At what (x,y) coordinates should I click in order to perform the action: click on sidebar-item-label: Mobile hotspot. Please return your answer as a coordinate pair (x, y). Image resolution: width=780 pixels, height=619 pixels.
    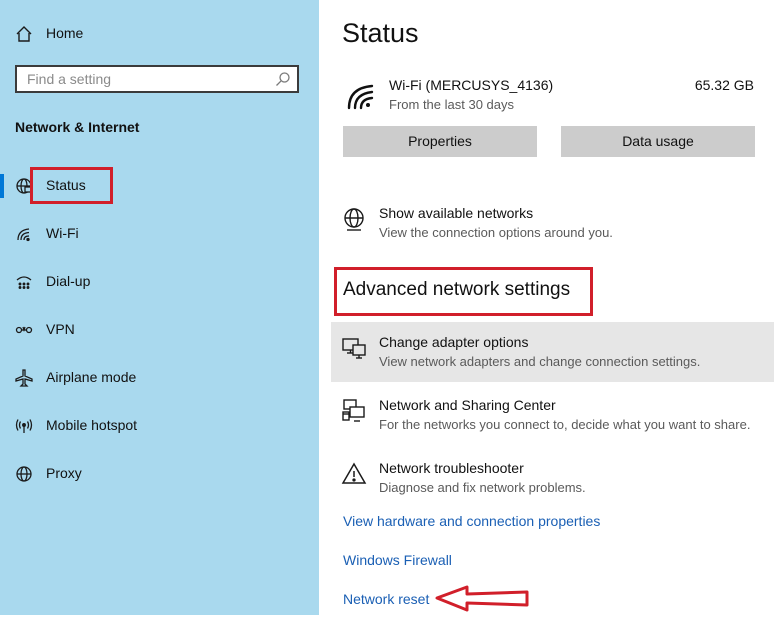
    Looking at the image, I should click on (92, 425).